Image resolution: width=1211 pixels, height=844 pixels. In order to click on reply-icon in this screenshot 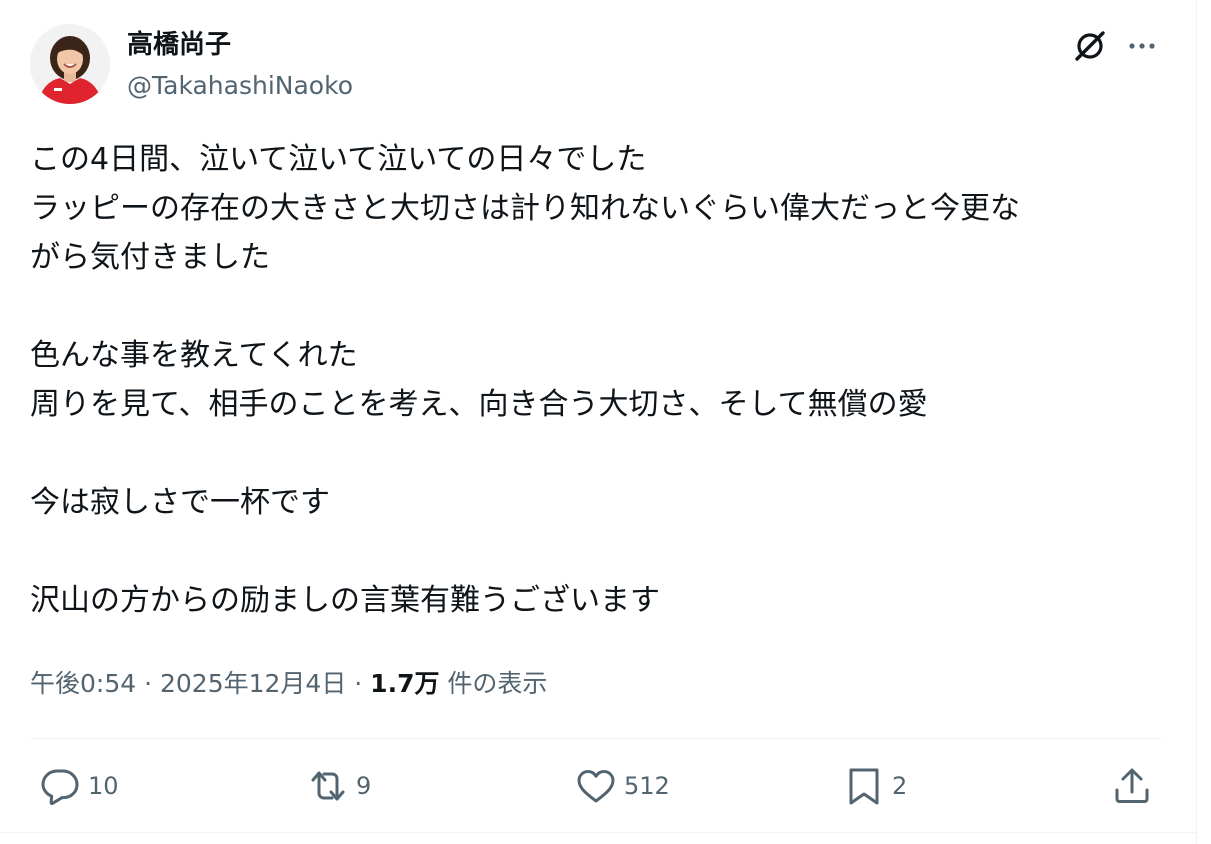, I will do `click(60, 786)`.